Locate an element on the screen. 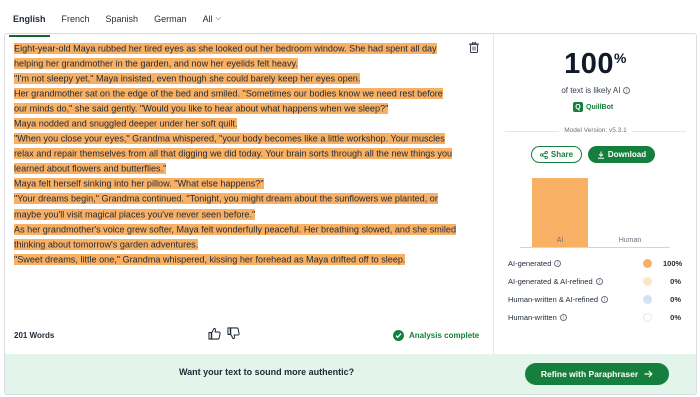 Image resolution: width=700 pixels, height=397 pixels. legend-label: Human-written & AI-refined i is located at coordinates (575, 299).